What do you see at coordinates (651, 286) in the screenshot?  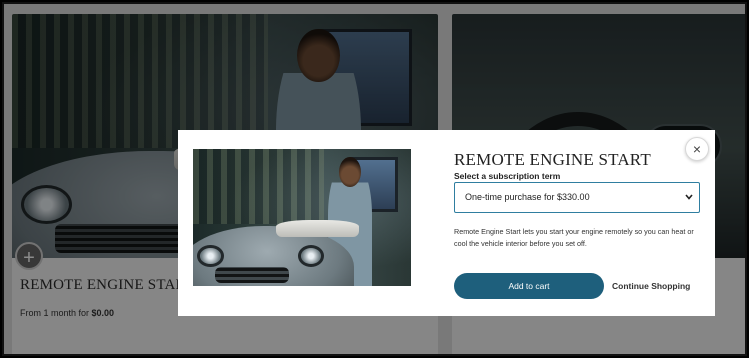 I see `continue-shopping-link: Continue Shopping` at bounding box center [651, 286].